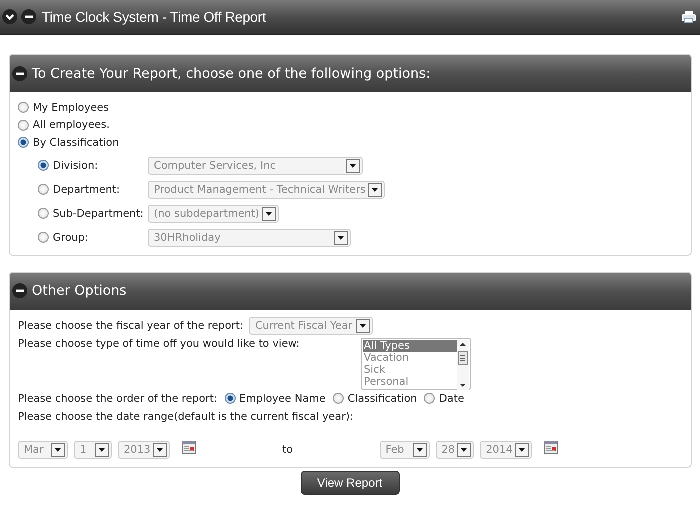 This screenshot has width=700, height=511. I want to click on field-label: Please choose the fiscal year of the report:, so click(131, 326).